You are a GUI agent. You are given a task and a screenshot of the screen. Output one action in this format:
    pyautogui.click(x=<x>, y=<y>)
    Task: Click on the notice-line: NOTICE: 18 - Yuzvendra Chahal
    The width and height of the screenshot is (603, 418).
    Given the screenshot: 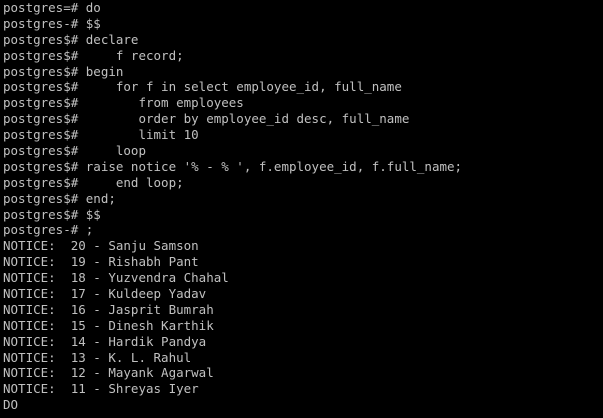 What is the action you would take?
    pyautogui.click(x=116, y=278)
    